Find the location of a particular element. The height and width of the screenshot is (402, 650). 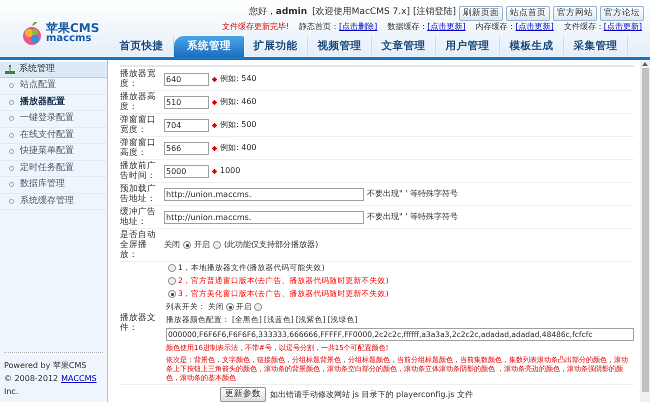

scroll-up-arrow-icon is located at coordinates (645, 64).